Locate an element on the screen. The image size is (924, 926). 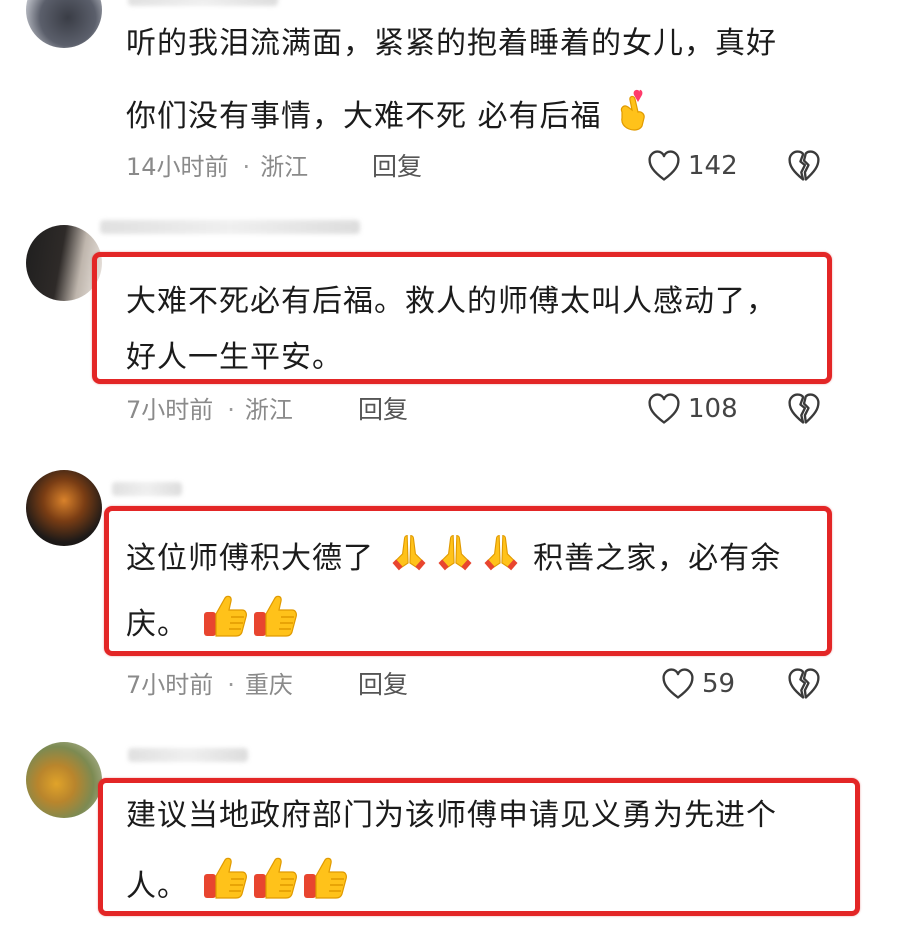
comment-meta: 7小时前 · 重庆 is located at coordinates (209, 685).